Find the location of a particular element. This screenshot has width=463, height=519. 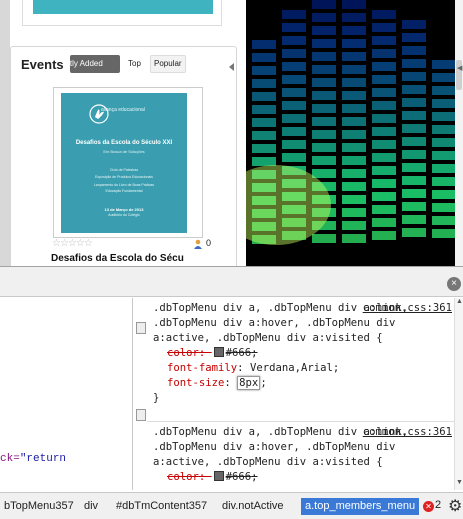

carousel-prev-arrow-icon is located at coordinates (231, 67).